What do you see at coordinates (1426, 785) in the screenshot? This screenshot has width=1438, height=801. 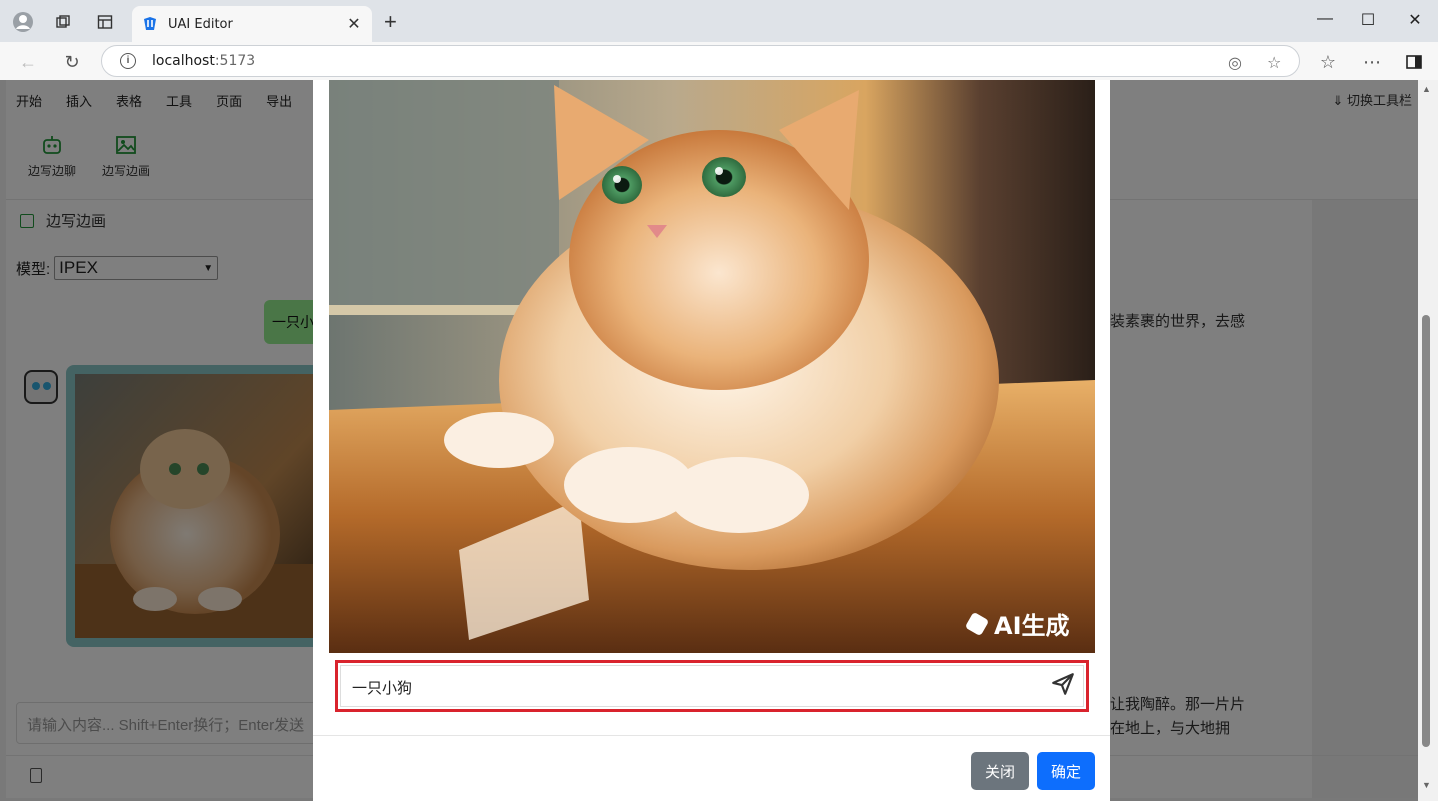 I see `scroll-down-icon: ▼` at bounding box center [1426, 785].